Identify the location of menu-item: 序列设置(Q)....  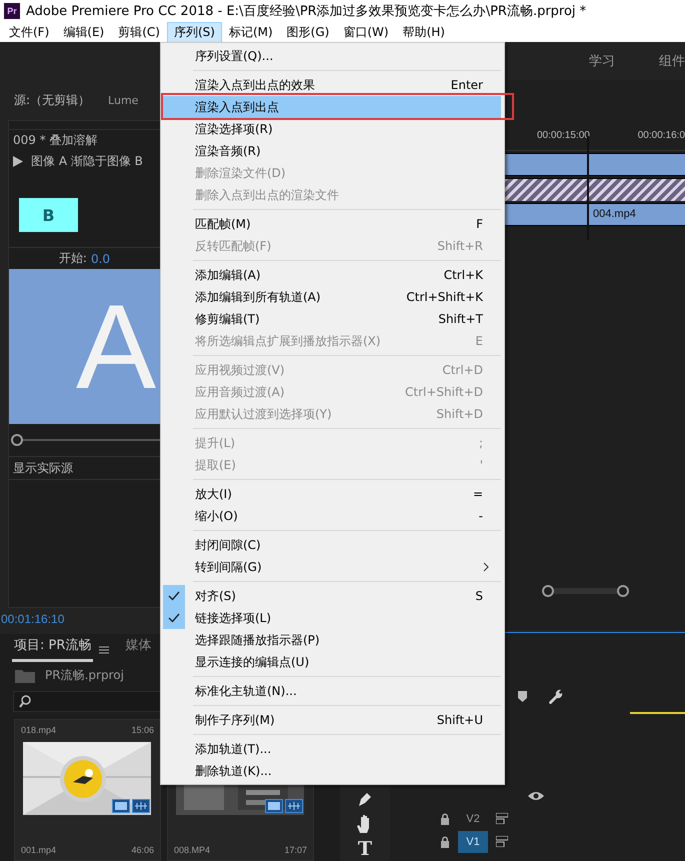
(332, 56).